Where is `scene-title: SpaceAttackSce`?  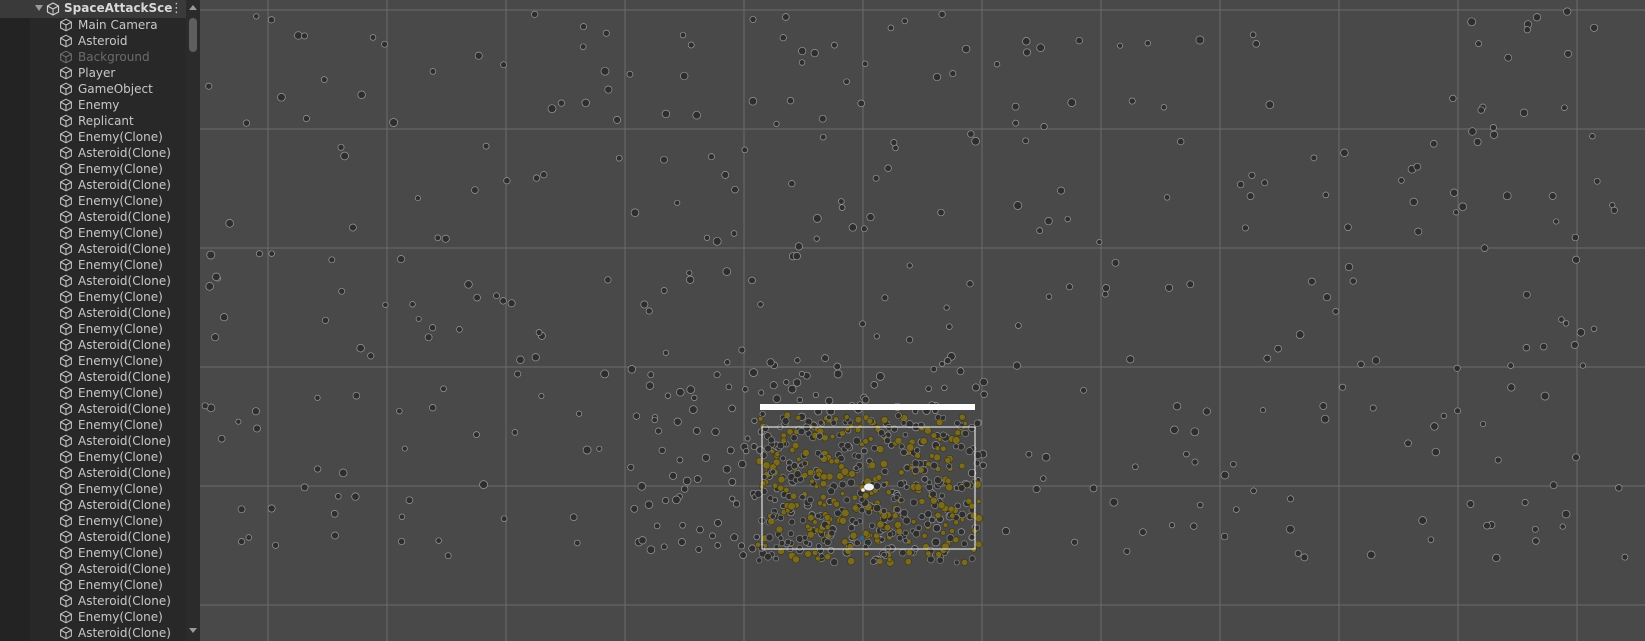
scene-title: SpaceAttackSce is located at coordinates (118, 8).